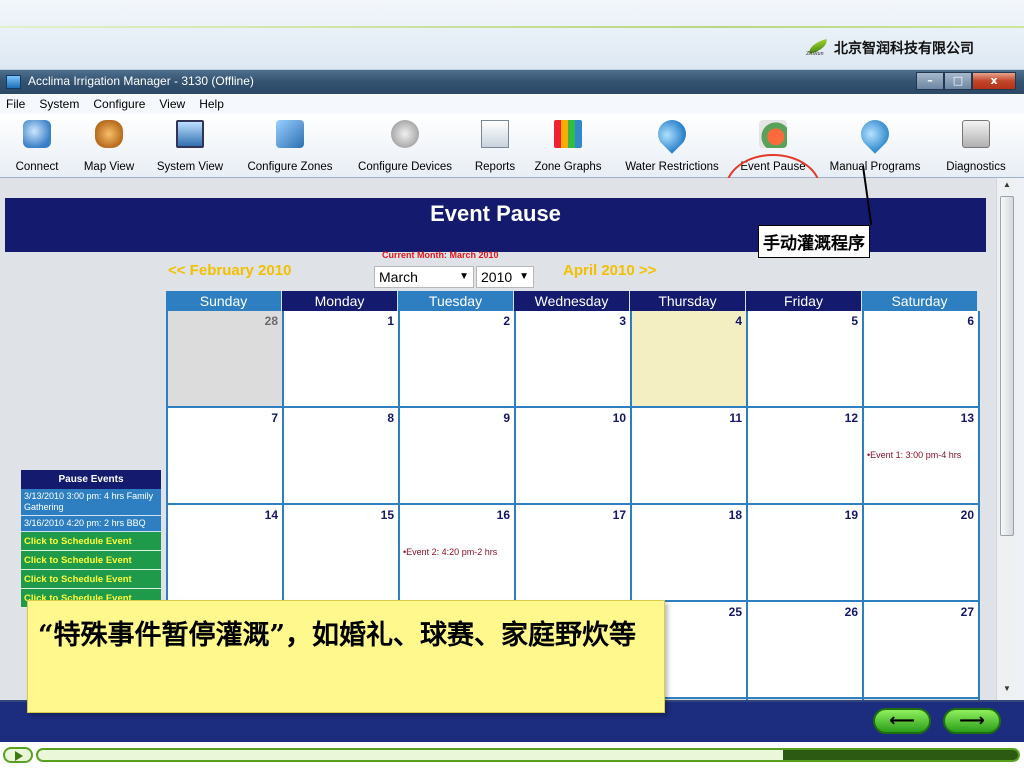 The height and width of the screenshot is (768, 1024). Describe the element at coordinates (342, 553) in the screenshot. I see `calendar-day-cell: 15` at that location.